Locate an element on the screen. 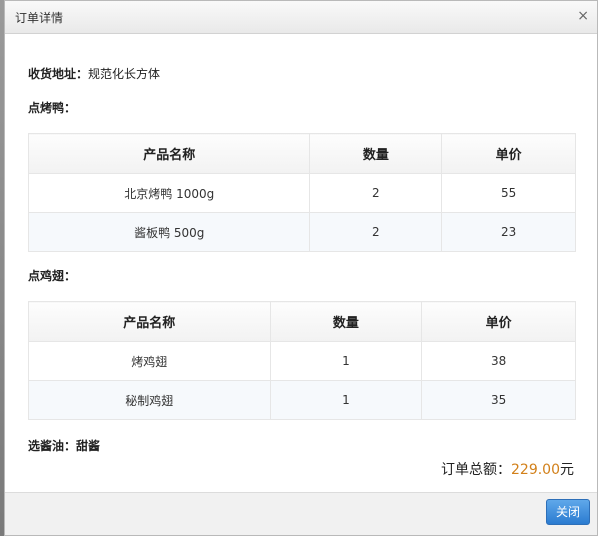 This screenshot has height=536, width=598. cell-product: 烤鸡翅 is located at coordinates (149, 361).